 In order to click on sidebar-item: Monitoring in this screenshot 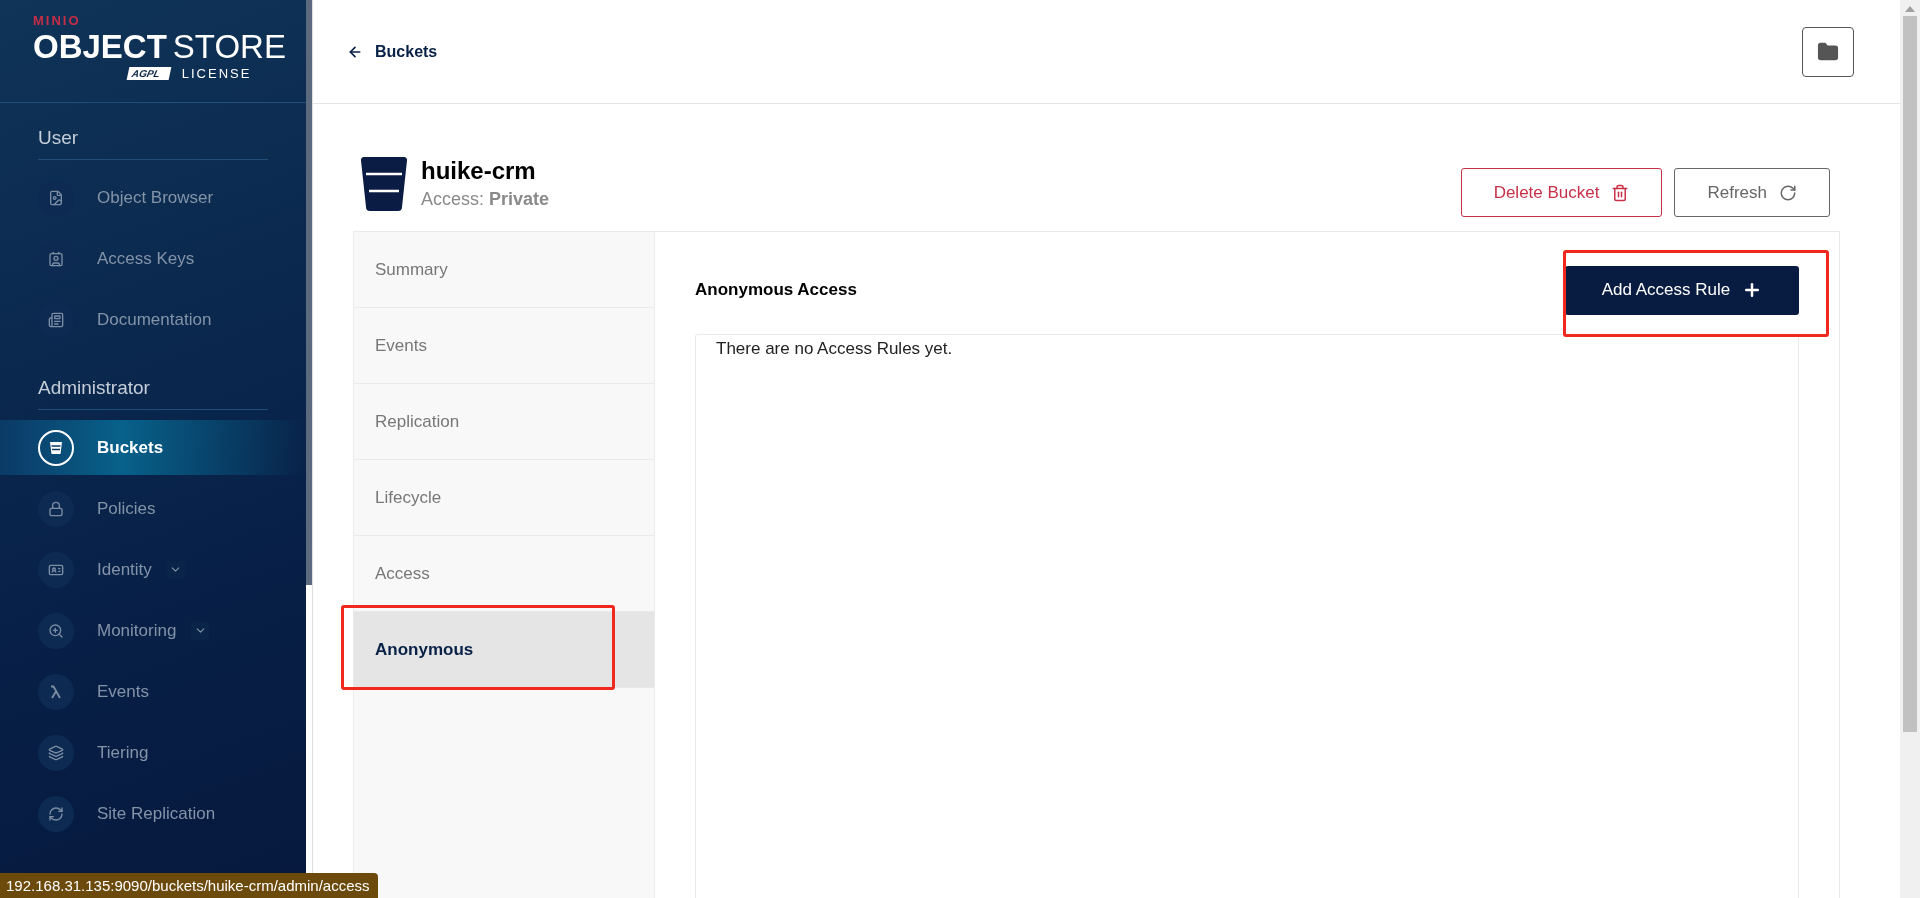, I will do `click(153, 630)`.